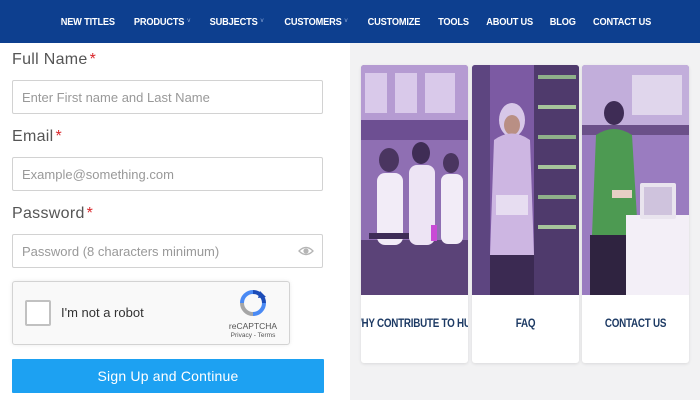 Image resolution: width=700 pixels, height=400 pixels. I want to click on nav-customize: CUSTOMIZE, so click(393, 22).